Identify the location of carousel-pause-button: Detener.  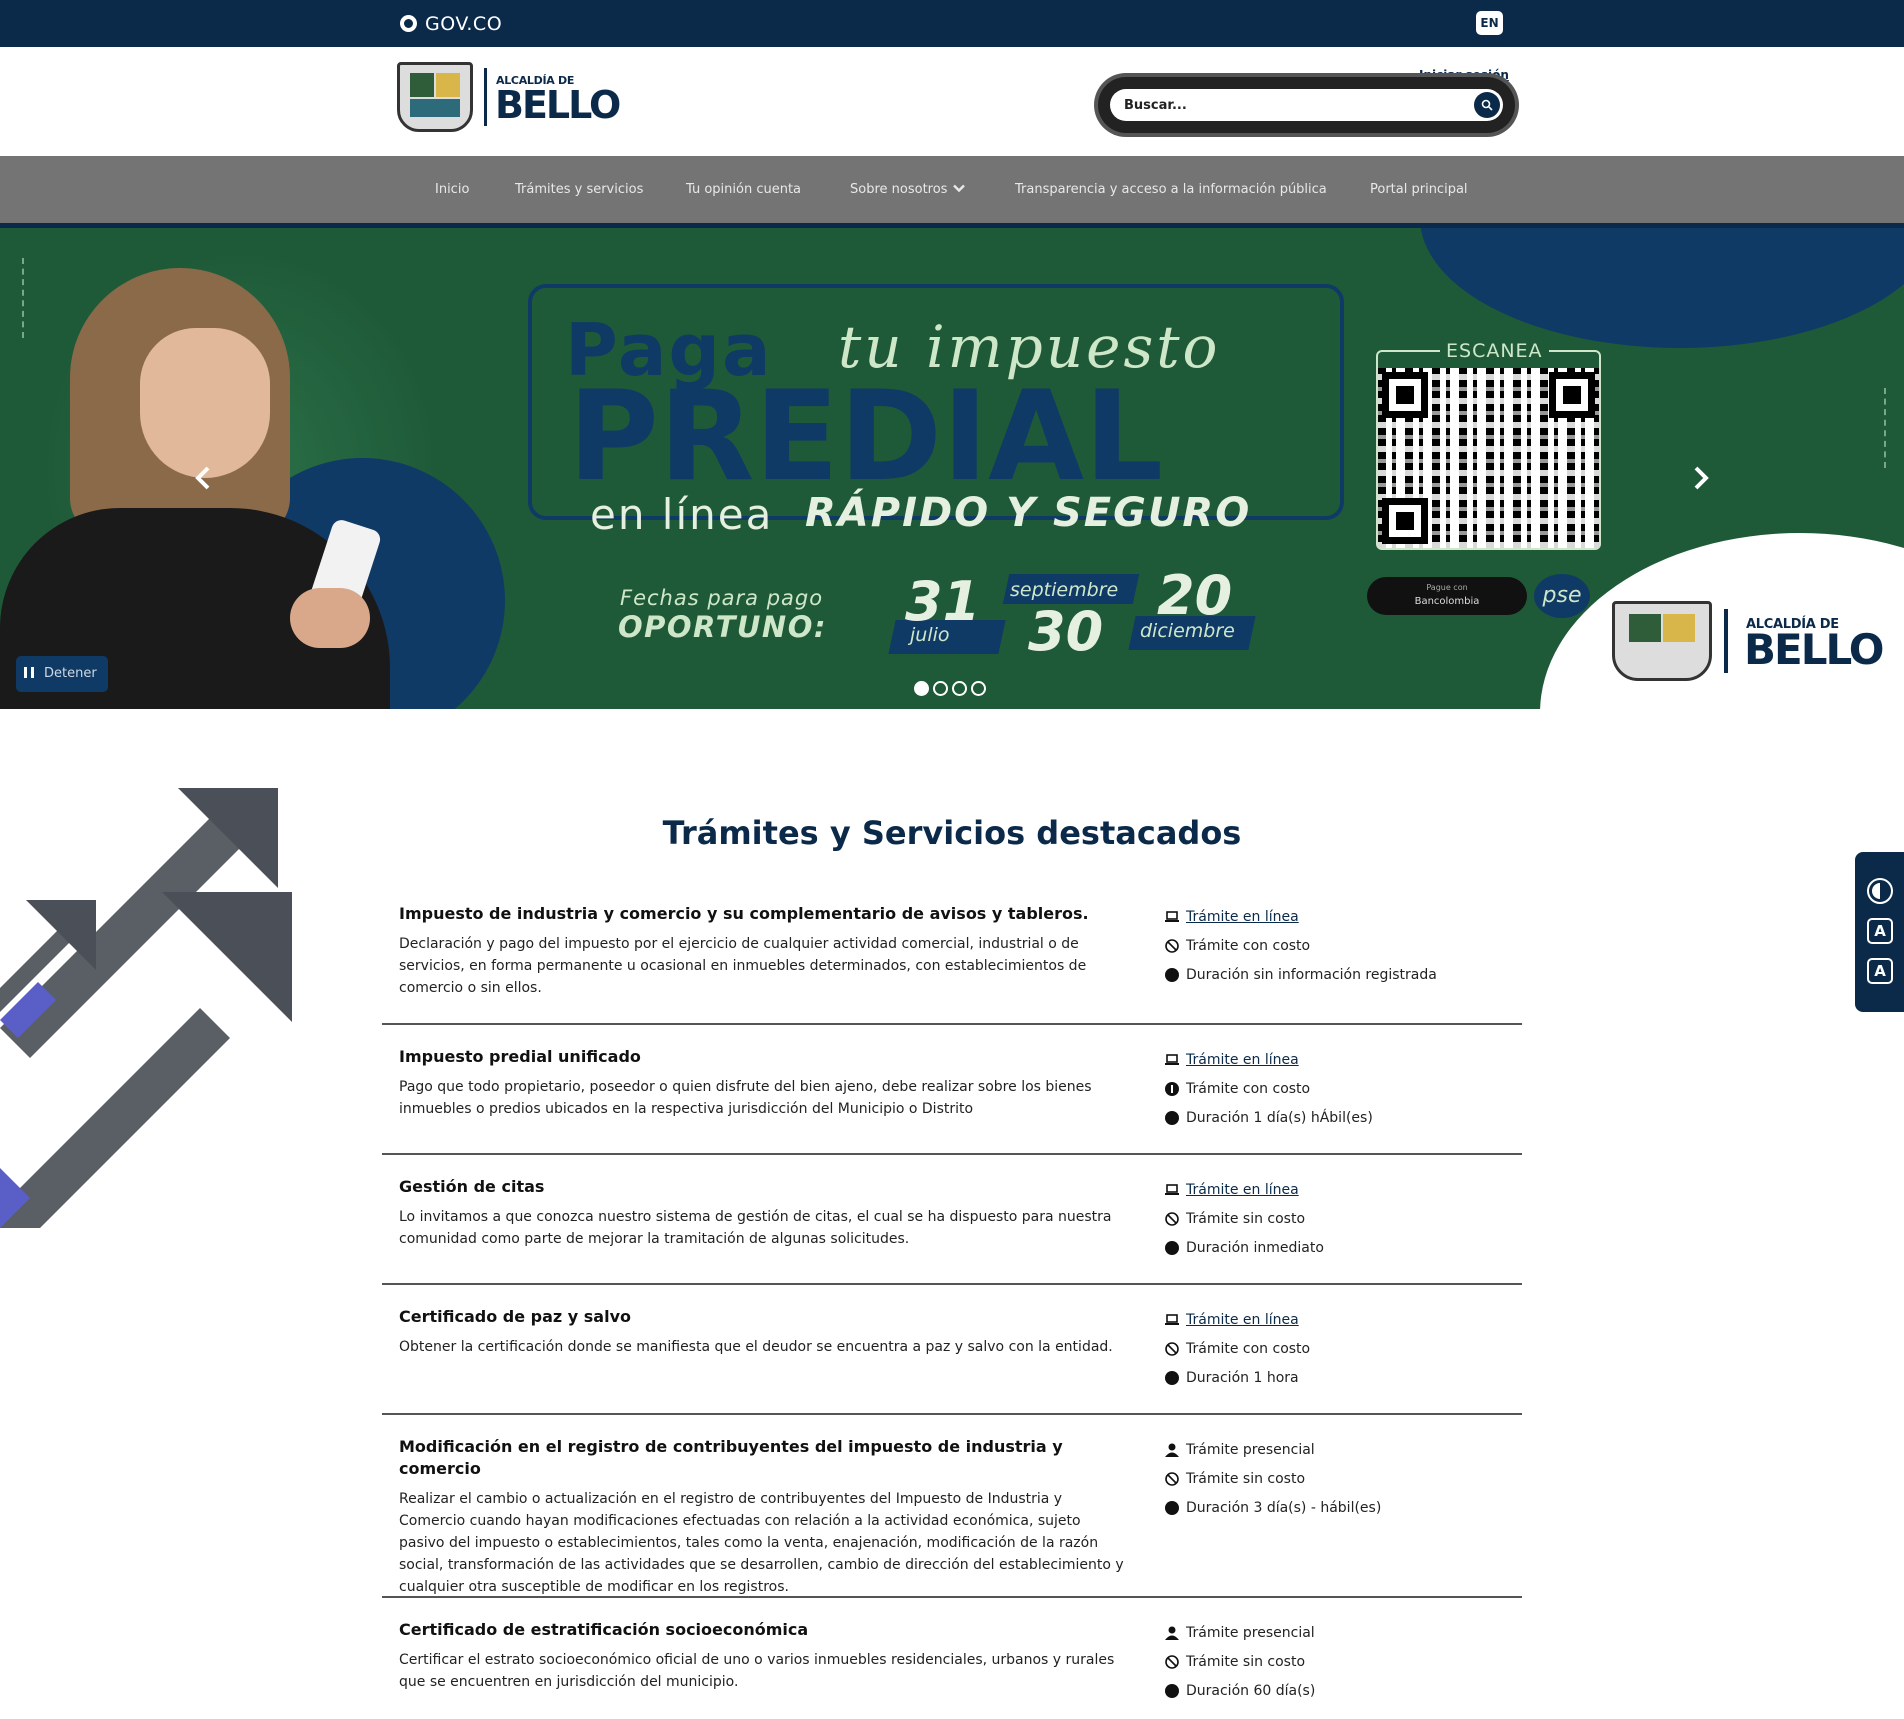
(62, 674).